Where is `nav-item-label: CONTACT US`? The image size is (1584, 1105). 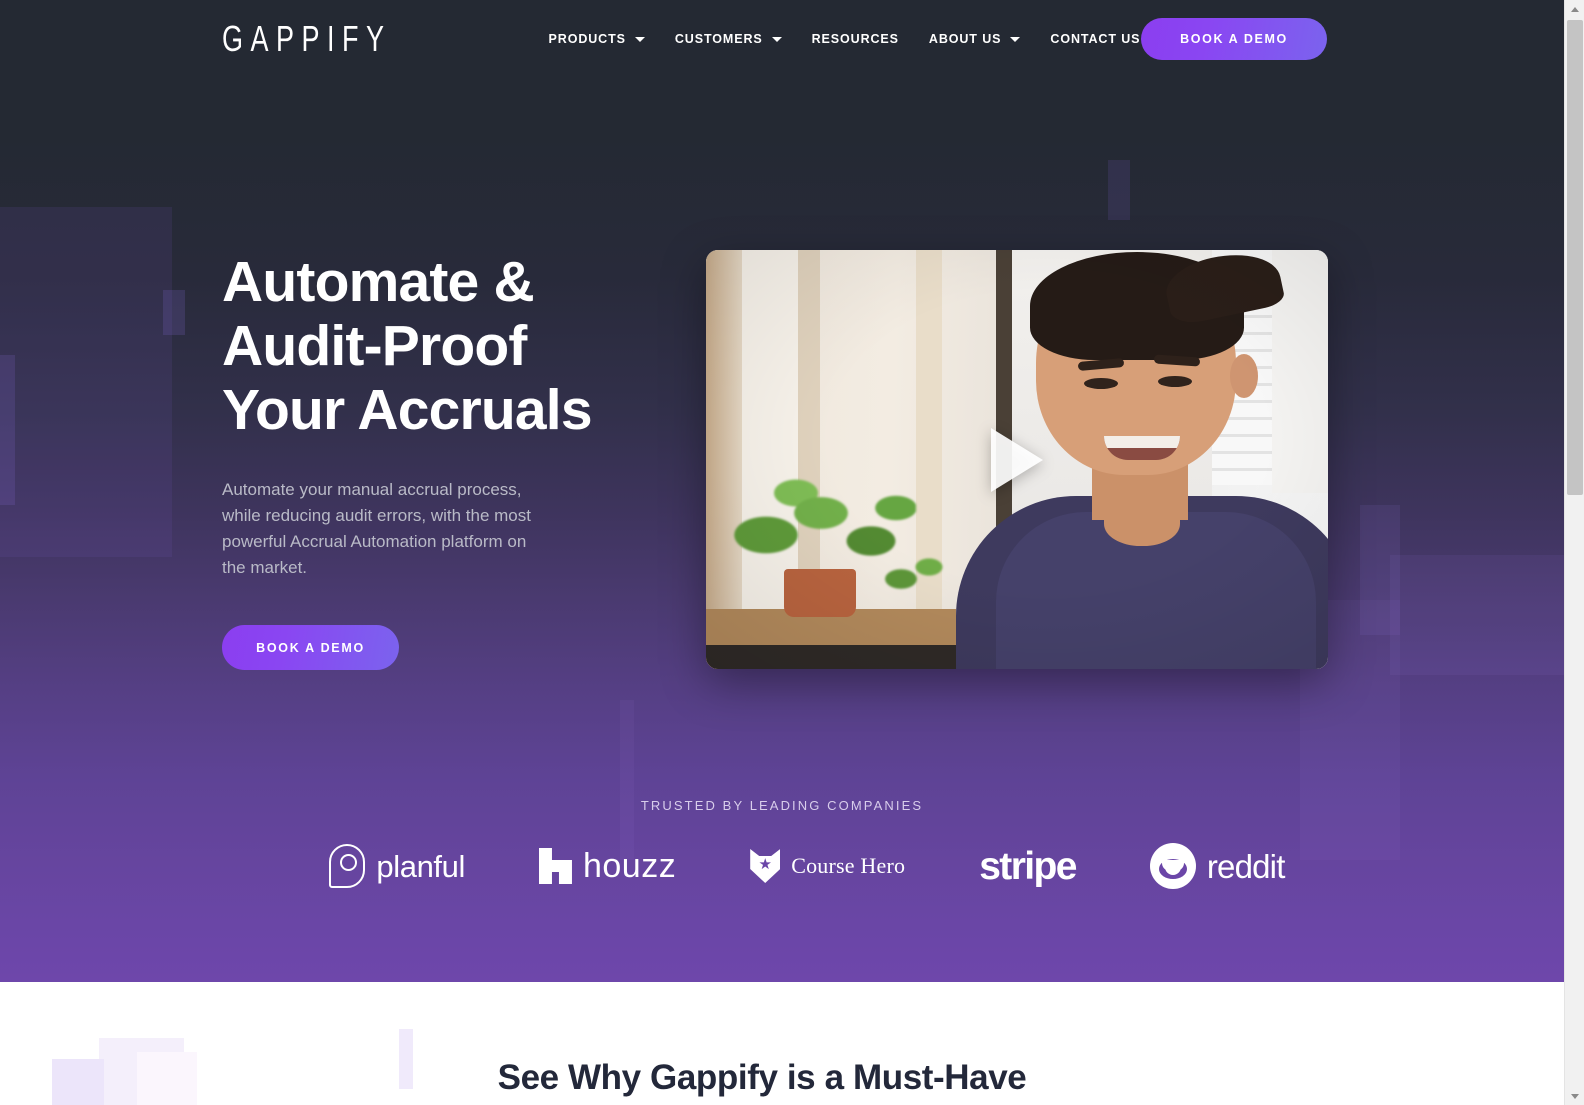
nav-item-label: CONTACT US is located at coordinates (1095, 39).